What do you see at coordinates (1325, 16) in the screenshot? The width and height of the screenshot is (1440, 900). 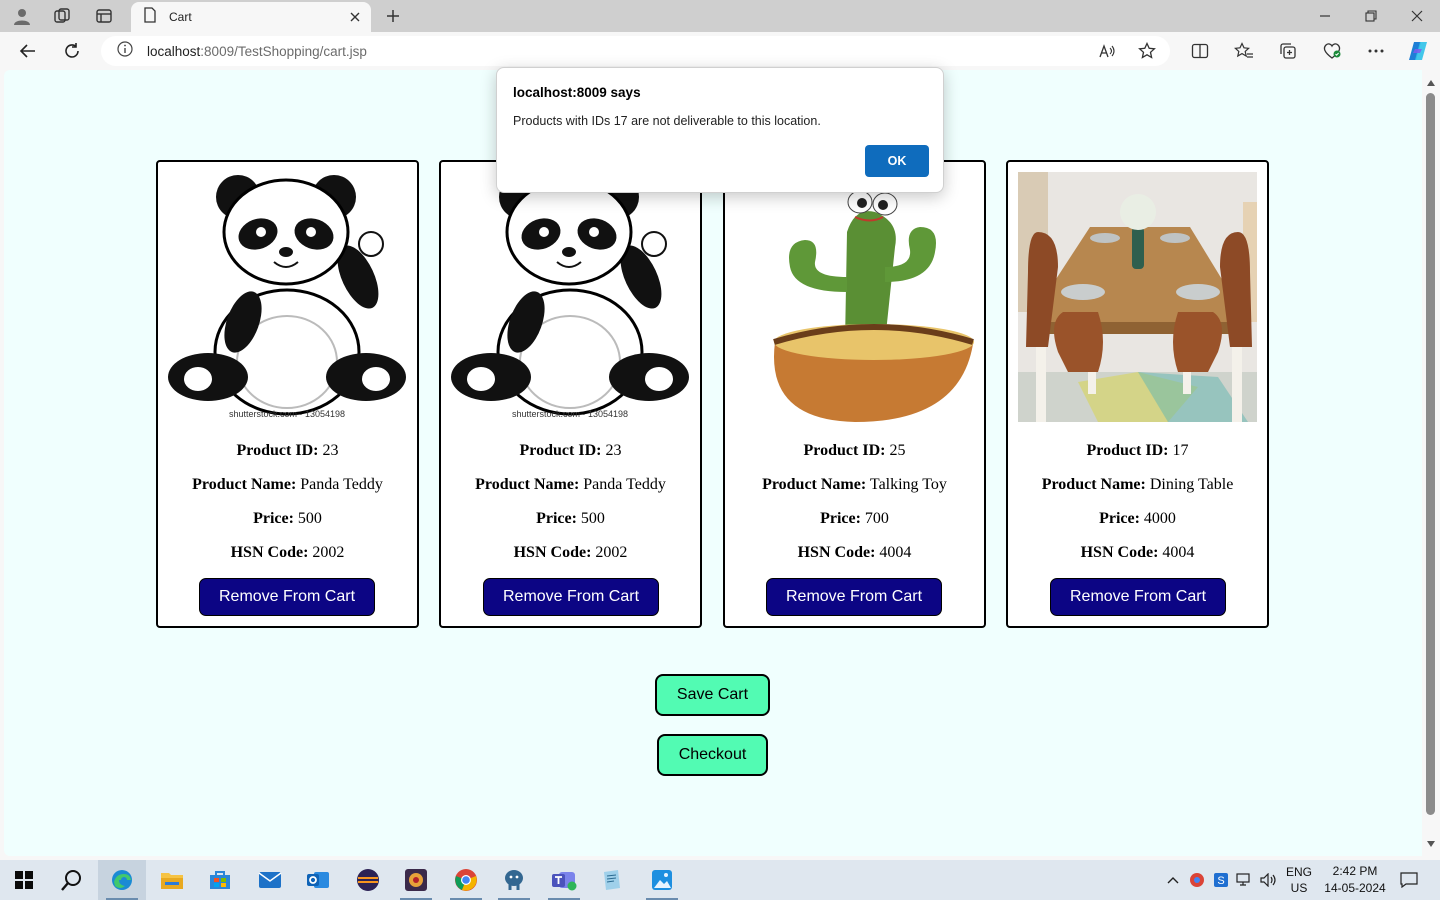 I see `minimize-icon` at bounding box center [1325, 16].